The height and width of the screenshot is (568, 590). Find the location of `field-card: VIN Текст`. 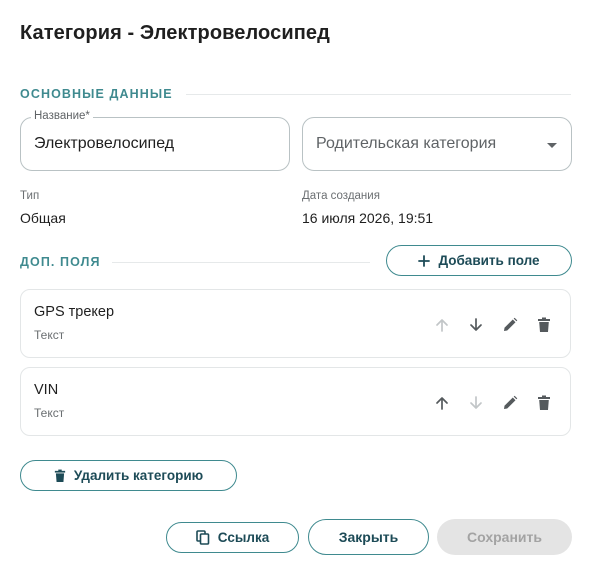

field-card: VIN Текст is located at coordinates (295, 401).